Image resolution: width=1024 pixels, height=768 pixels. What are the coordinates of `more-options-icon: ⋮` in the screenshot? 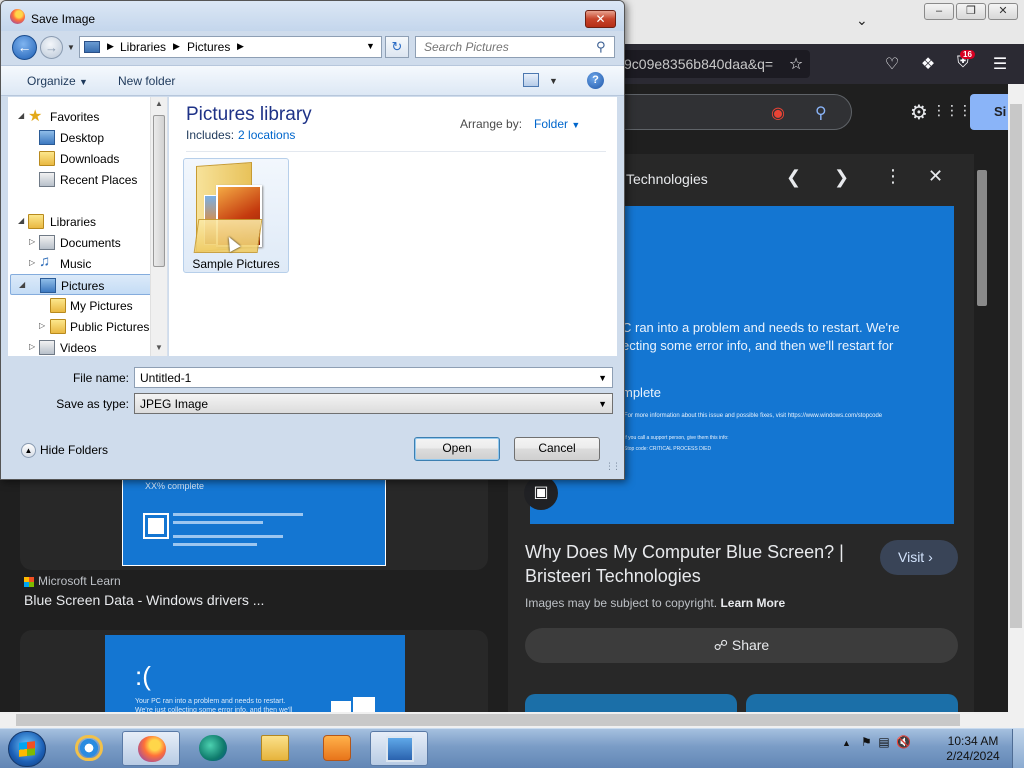 It's located at (893, 176).